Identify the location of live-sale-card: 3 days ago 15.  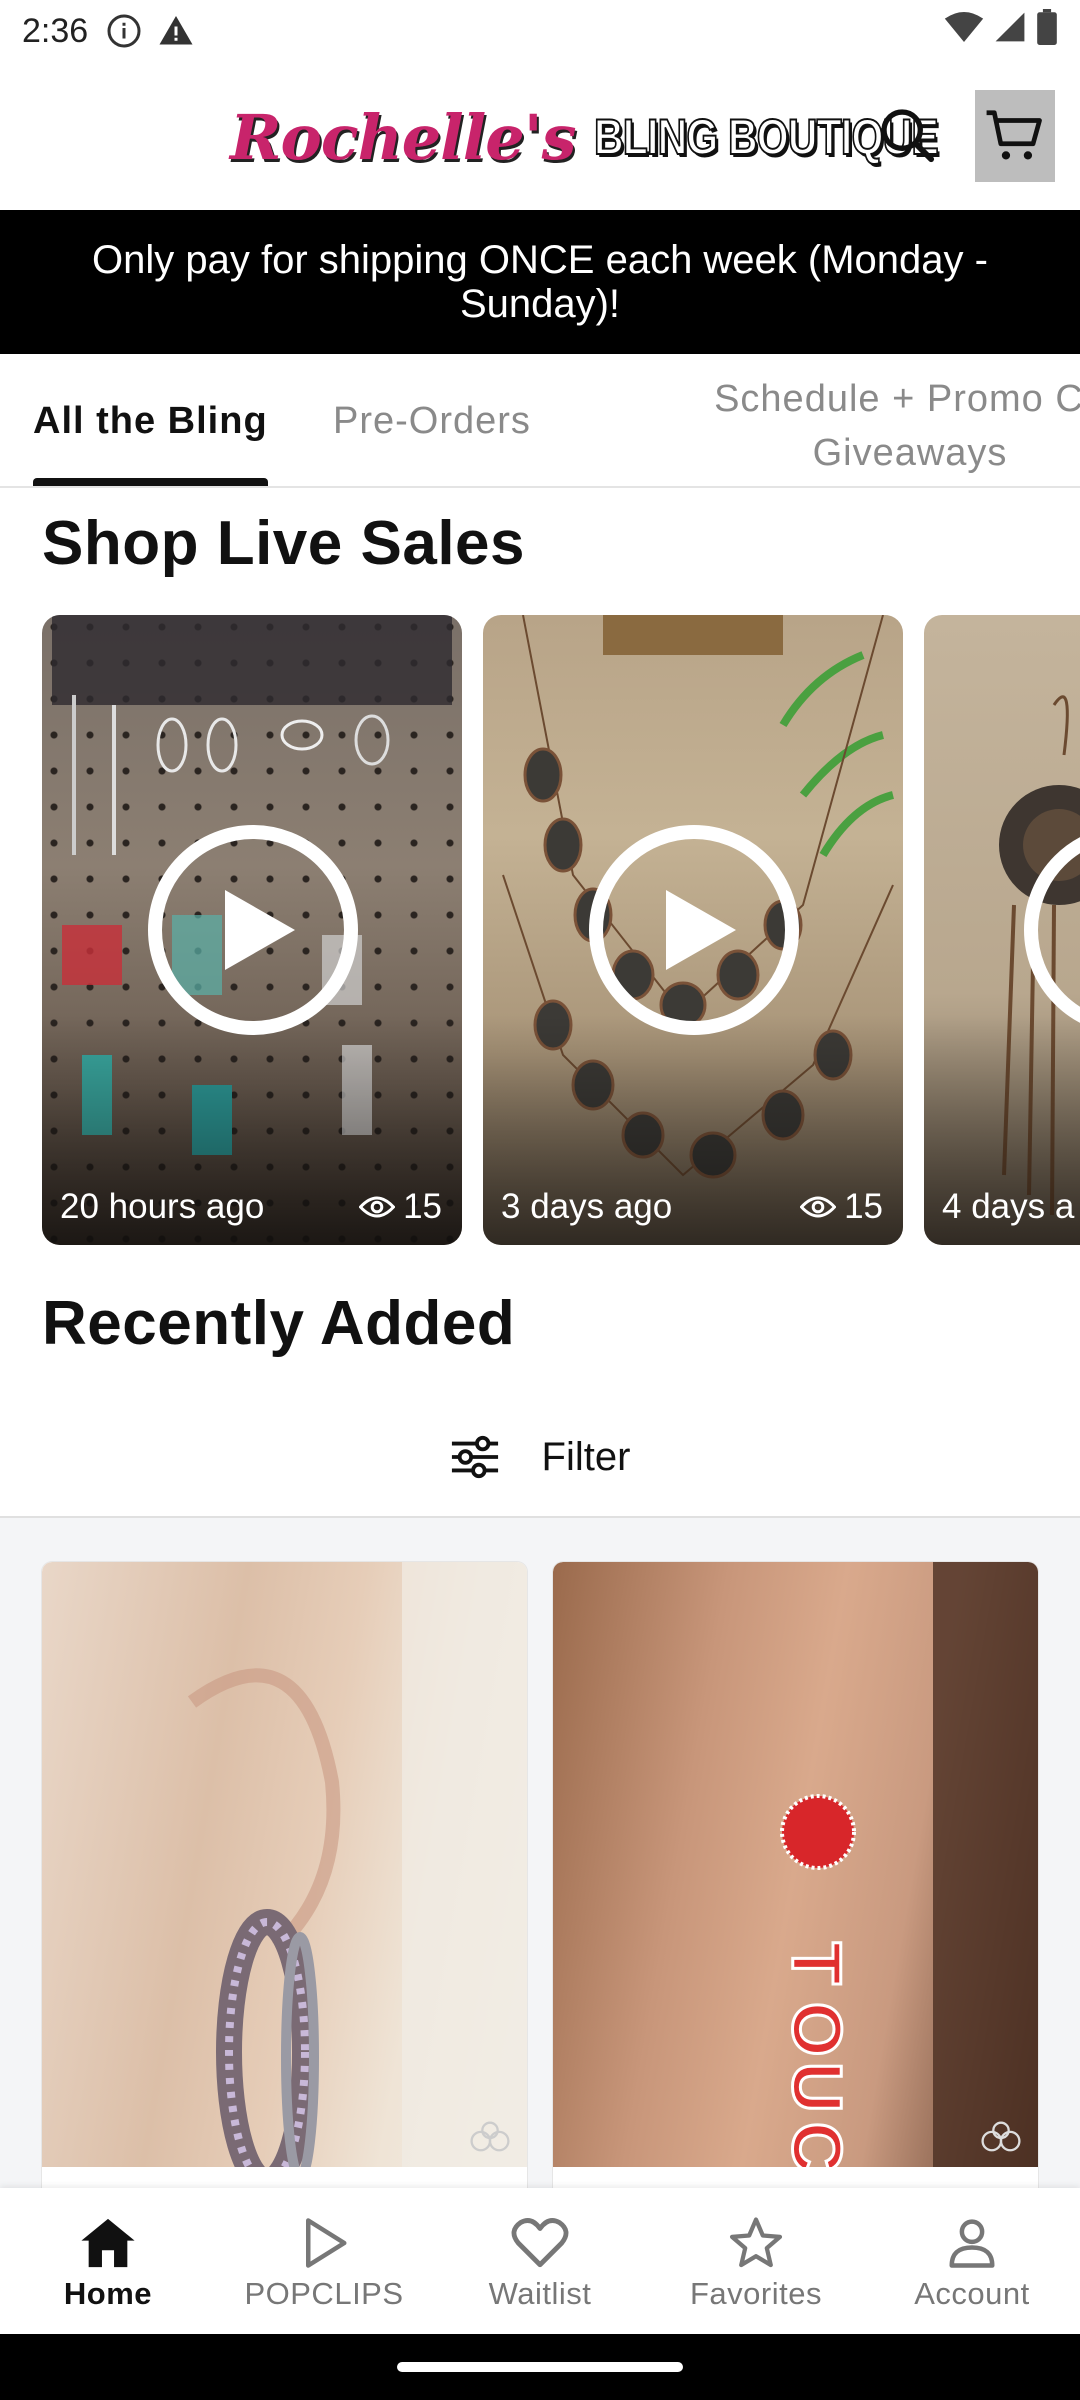
(693, 930).